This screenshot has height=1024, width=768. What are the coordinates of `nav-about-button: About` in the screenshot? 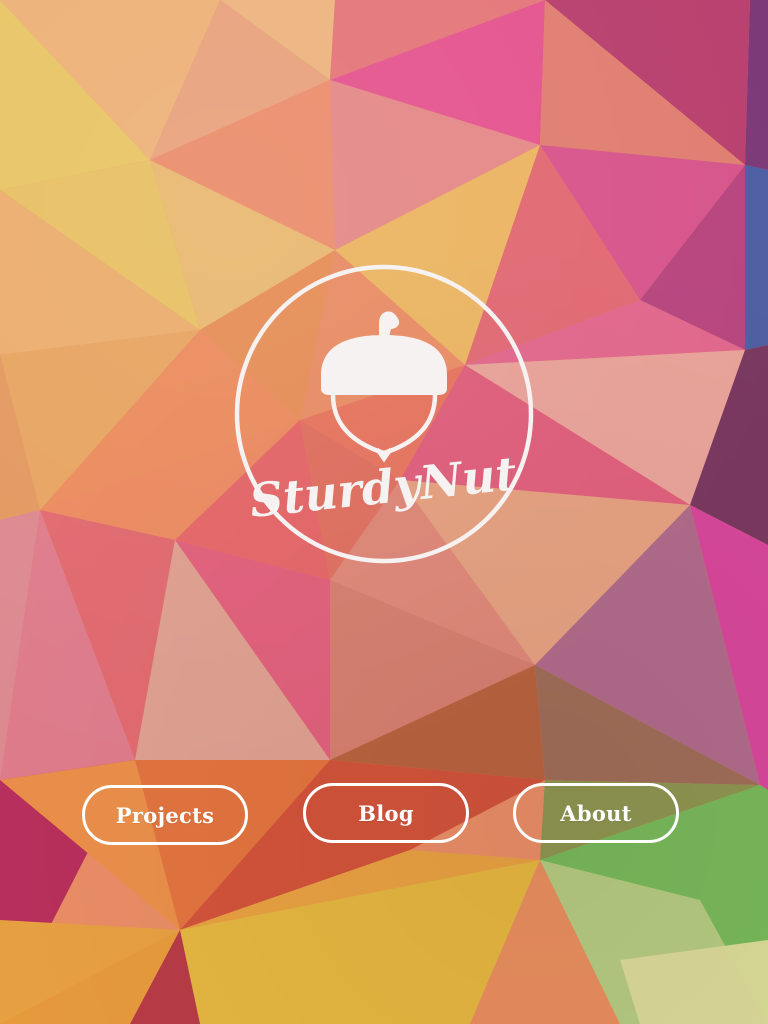 It's located at (596, 813).